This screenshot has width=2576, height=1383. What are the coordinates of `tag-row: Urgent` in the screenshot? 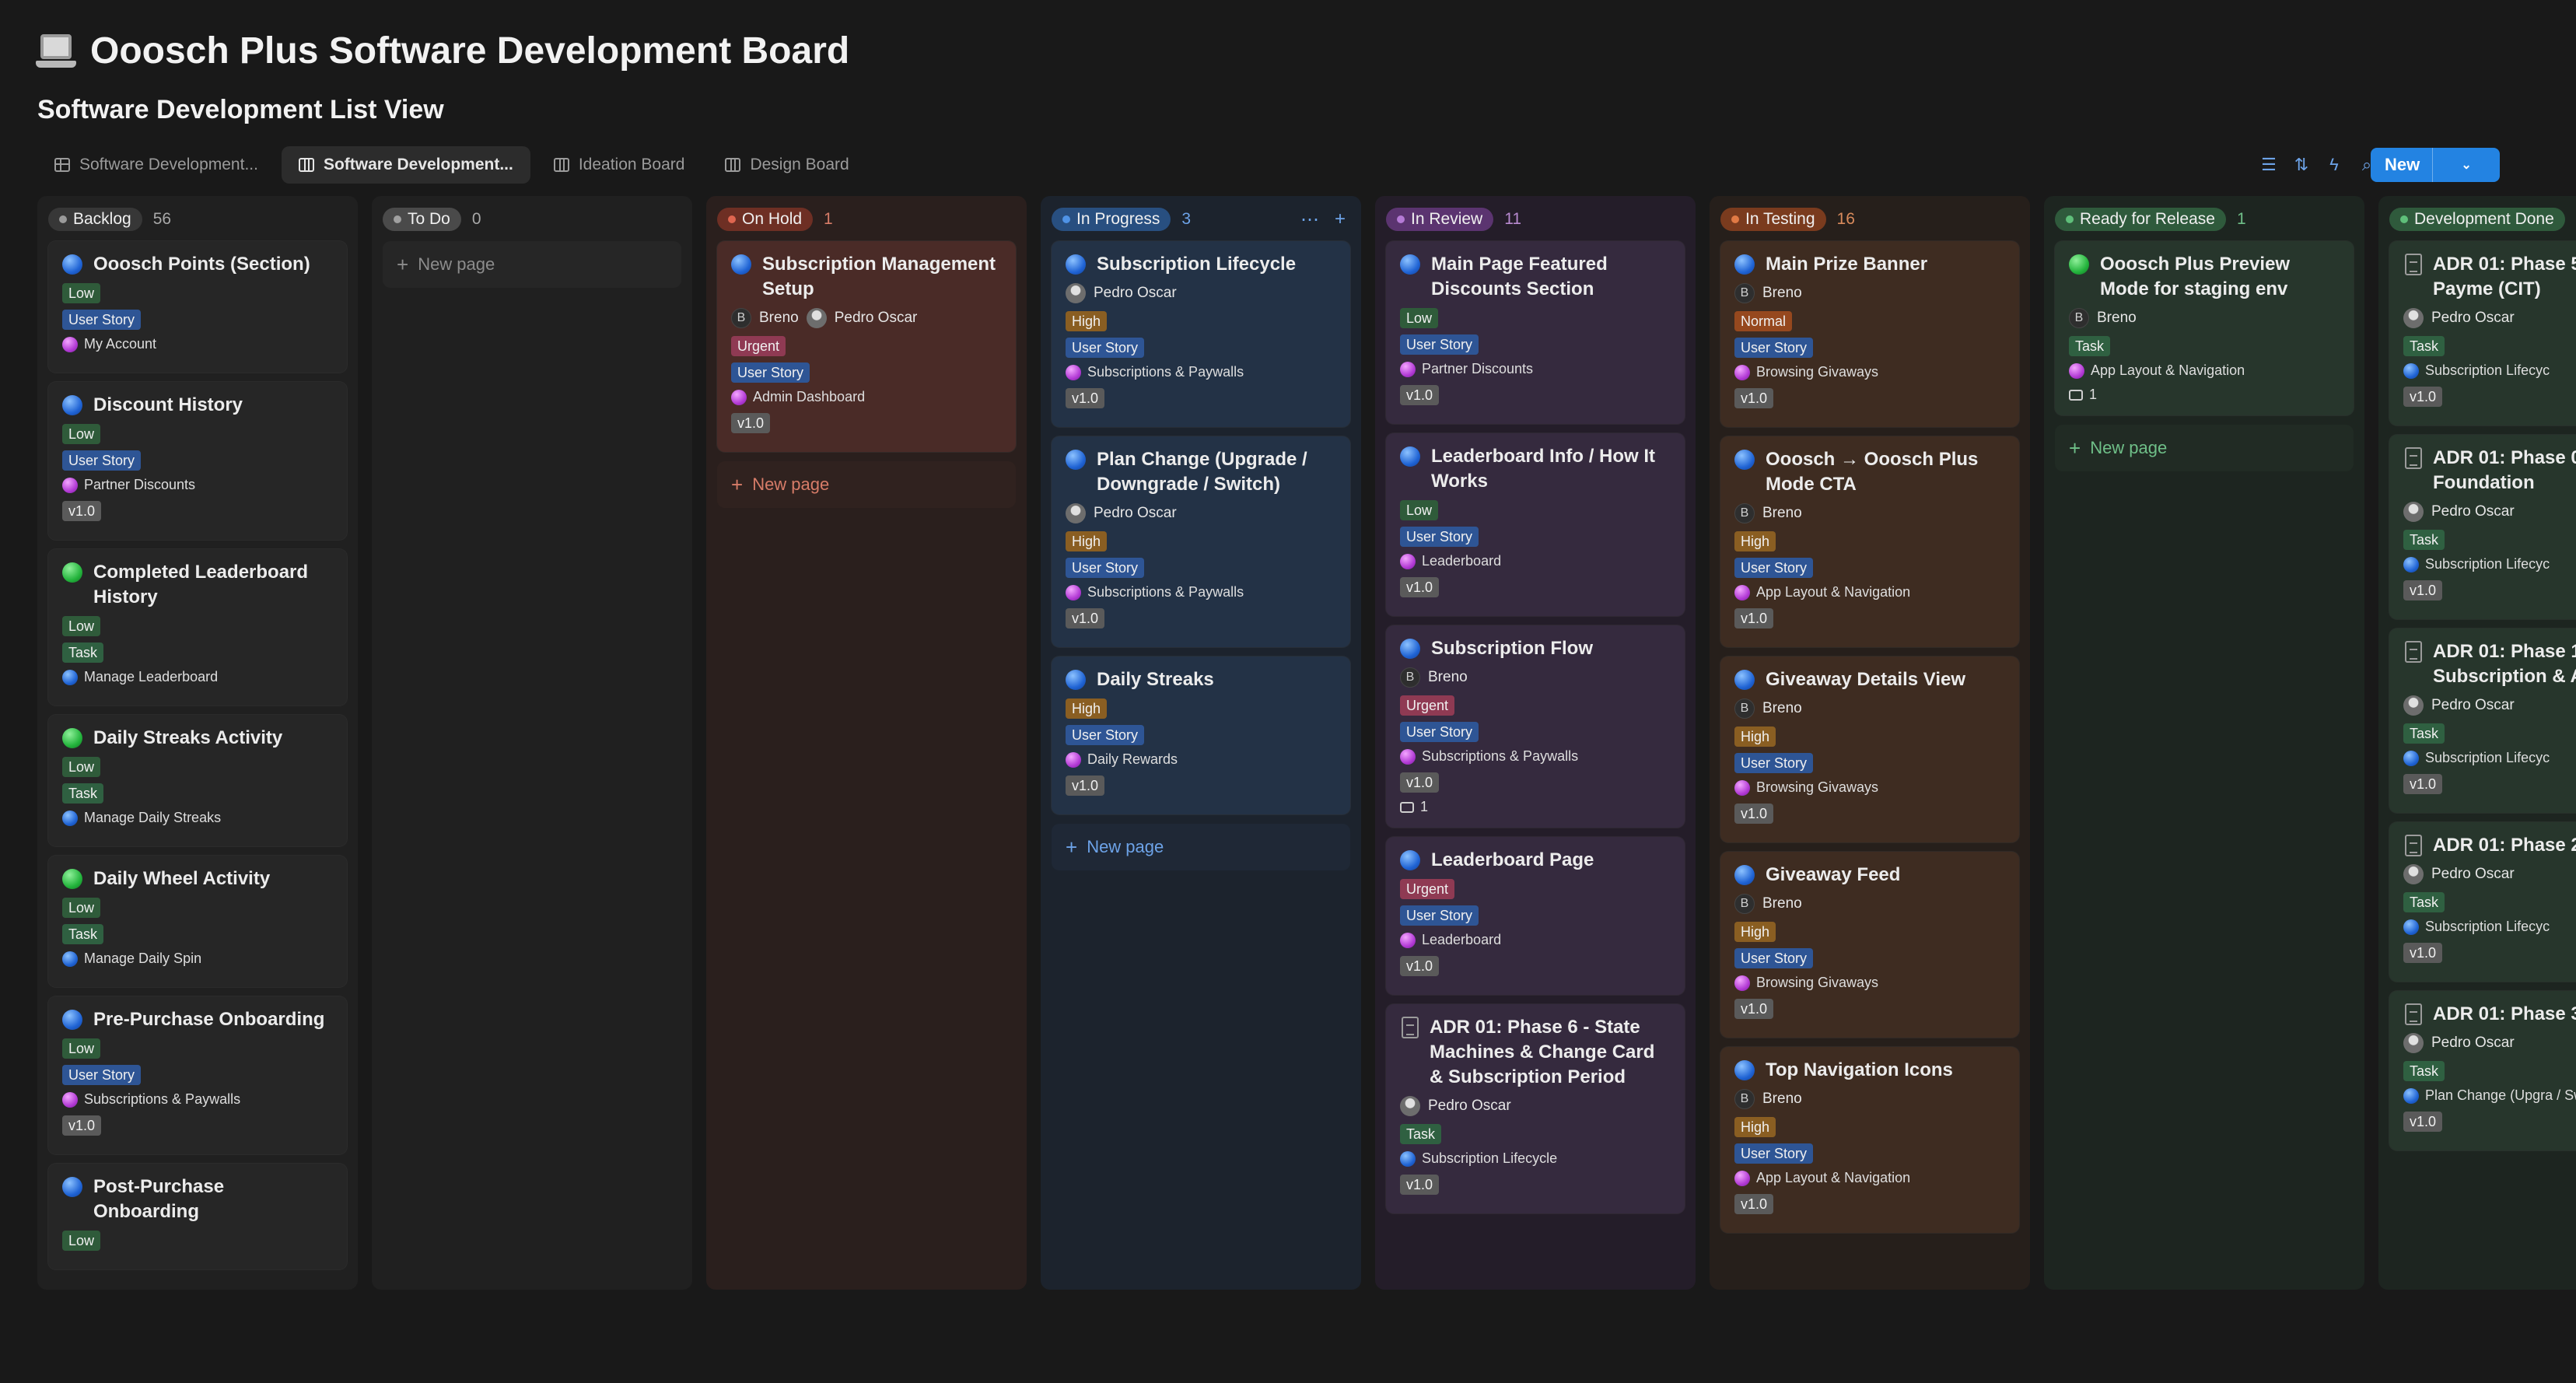 It's located at (1535, 889).